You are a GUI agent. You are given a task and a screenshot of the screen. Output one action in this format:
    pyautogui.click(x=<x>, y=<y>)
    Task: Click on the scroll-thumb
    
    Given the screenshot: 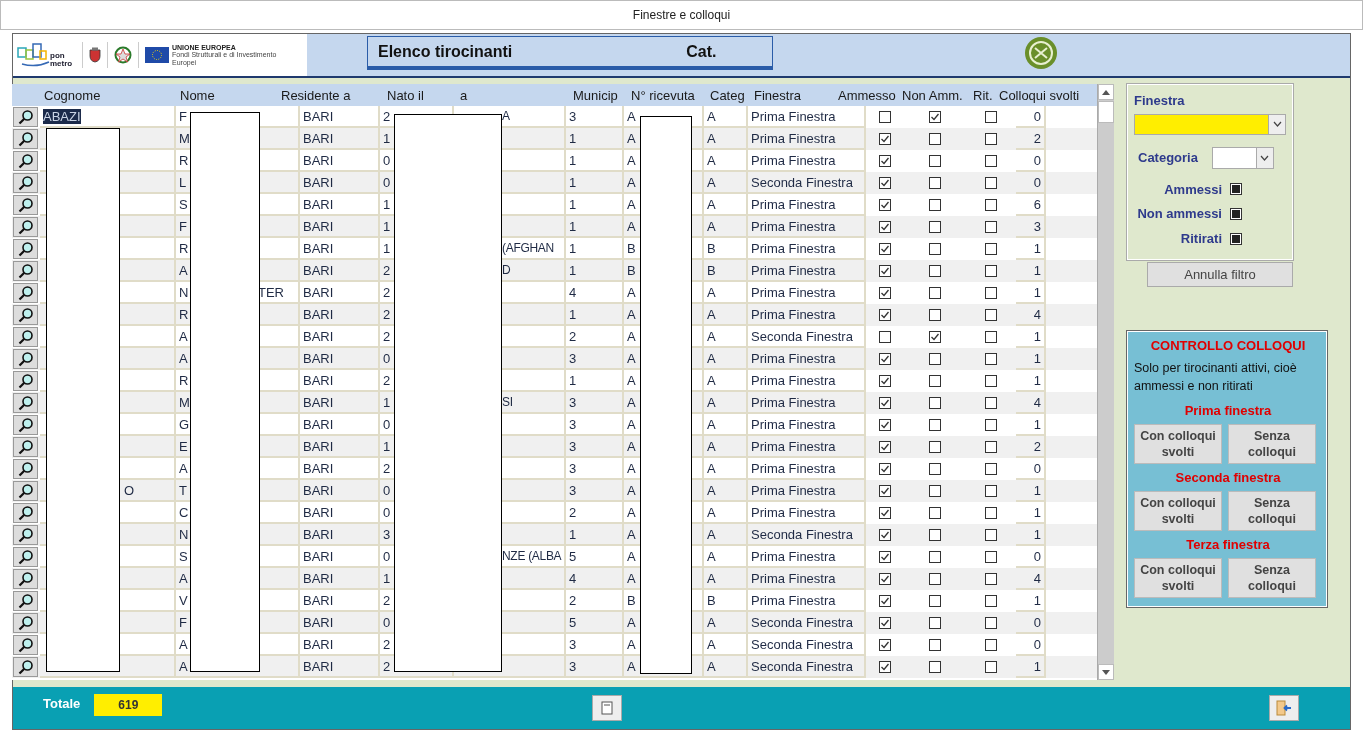 What is the action you would take?
    pyautogui.click(x=1106, y=112)
    